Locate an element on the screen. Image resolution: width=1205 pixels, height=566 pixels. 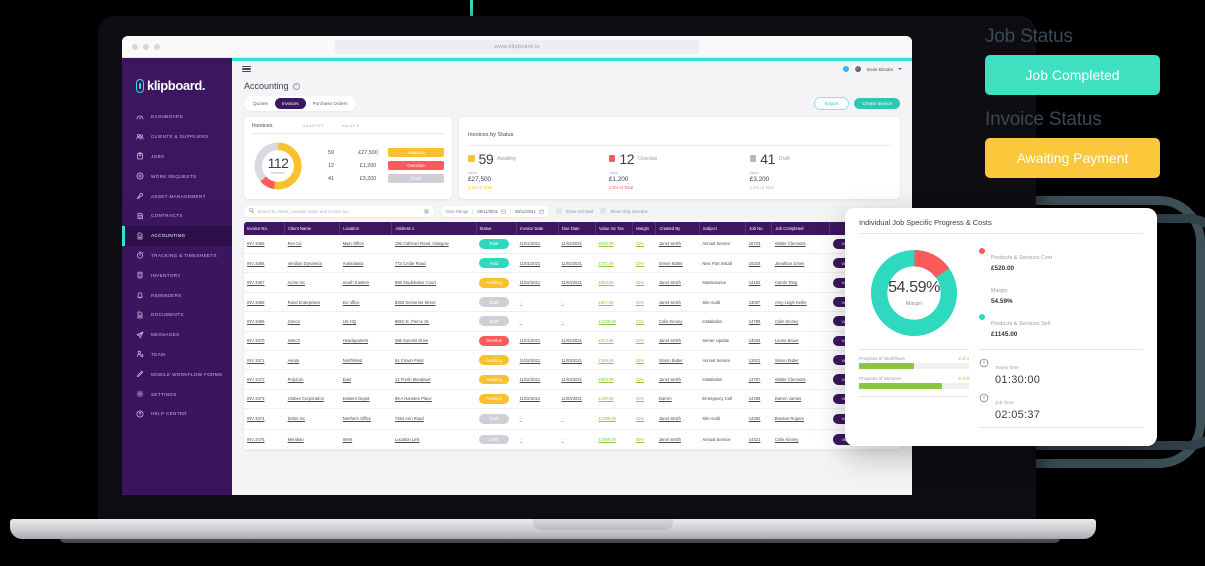
notification-icon is located at coordinates (845, 69).